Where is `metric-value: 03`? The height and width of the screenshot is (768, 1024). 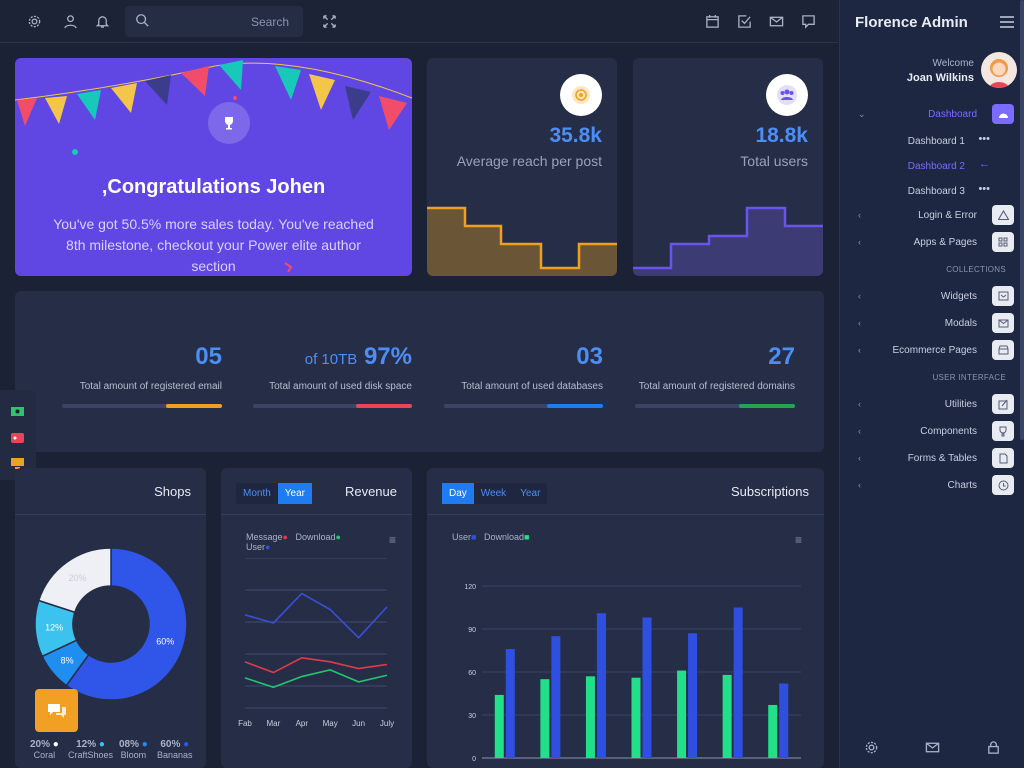 metric-value: 03 is located at coordinates (589, 356).